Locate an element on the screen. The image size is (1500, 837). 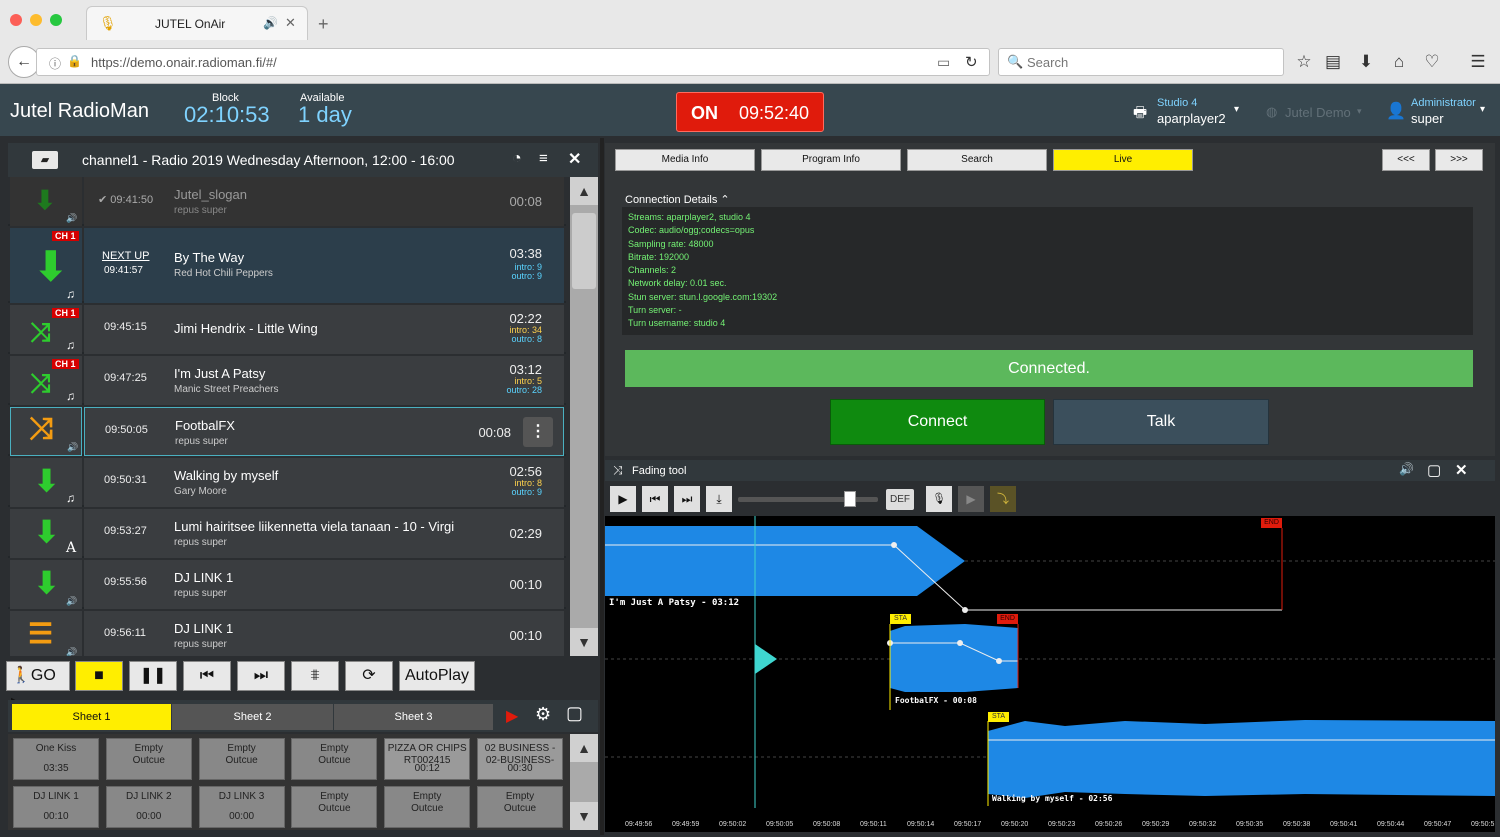
row-menu-icon: ⋮ is located at coordinates (538, 432).